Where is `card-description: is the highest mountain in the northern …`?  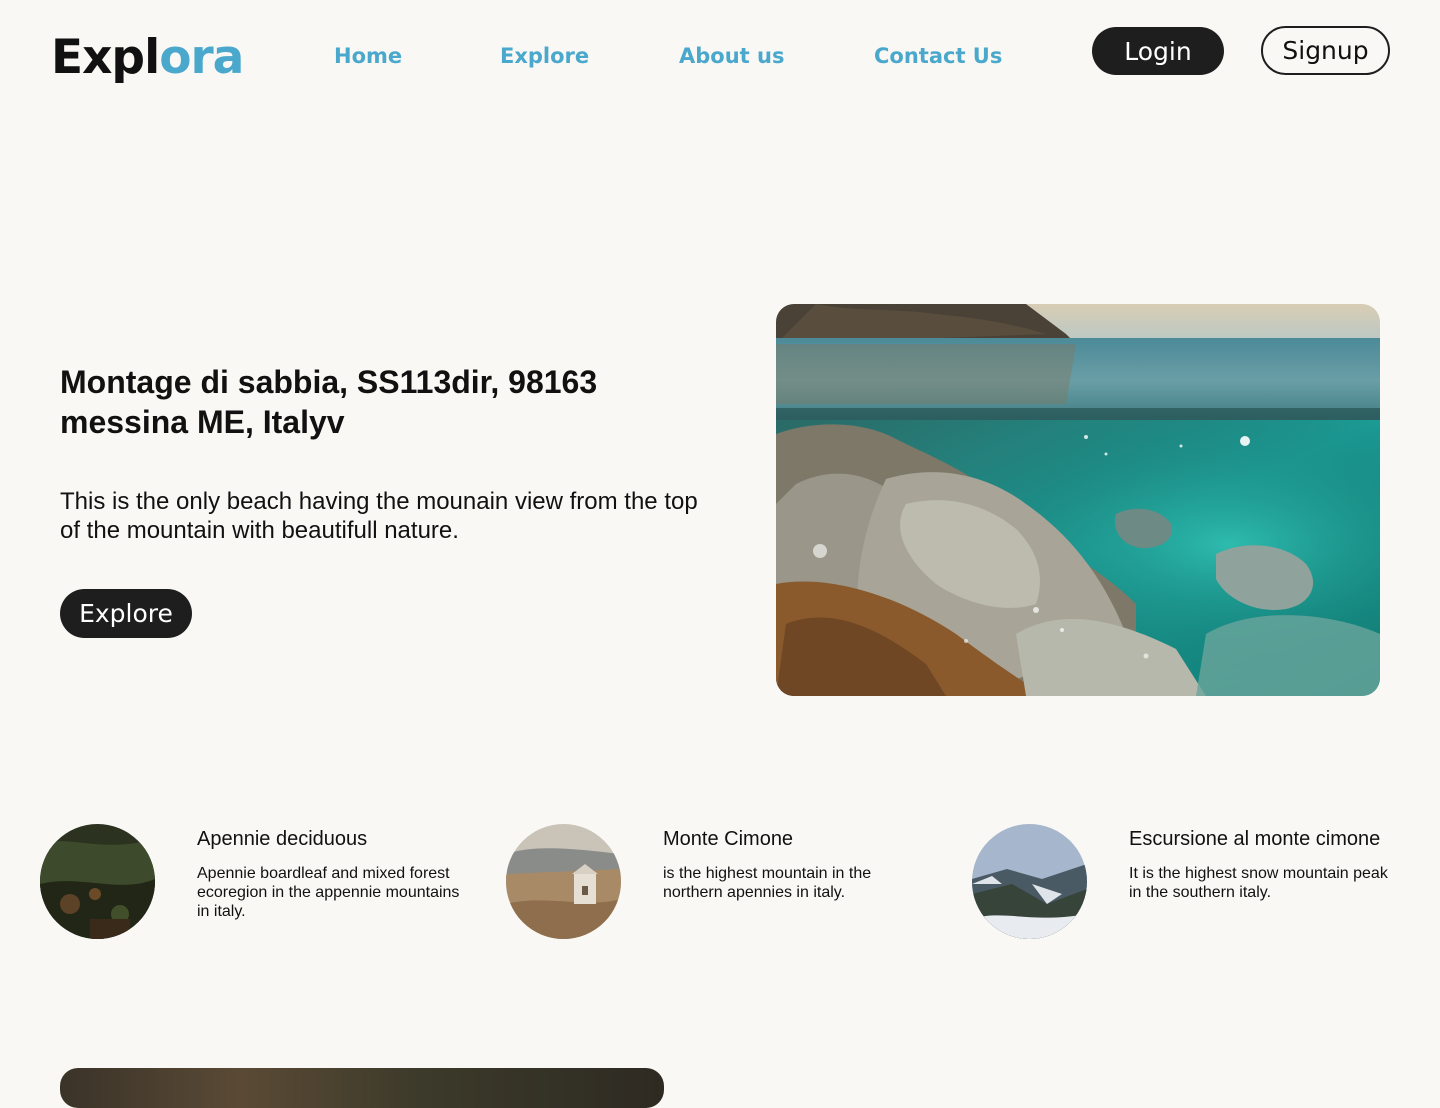 card-description: is the highest mountain in the northern … is located at coordinates (767, 883).